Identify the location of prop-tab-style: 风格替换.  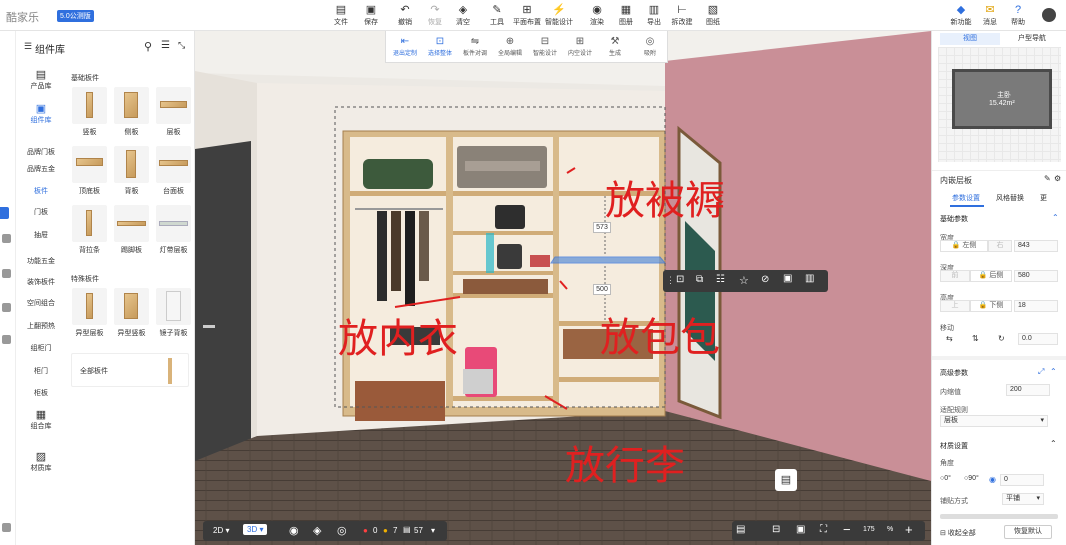
(1010, 198).